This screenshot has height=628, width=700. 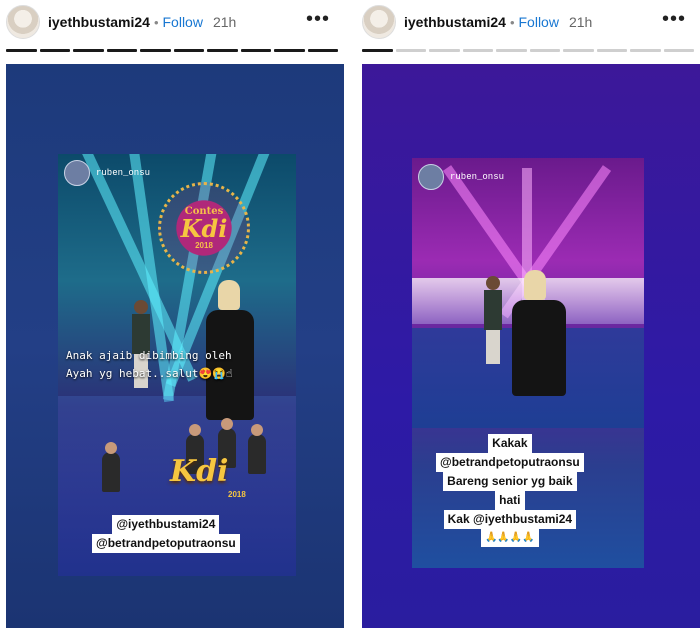 I want to click on mention-tag: Kak @iyethbustami24, so click(x=510, y=519).